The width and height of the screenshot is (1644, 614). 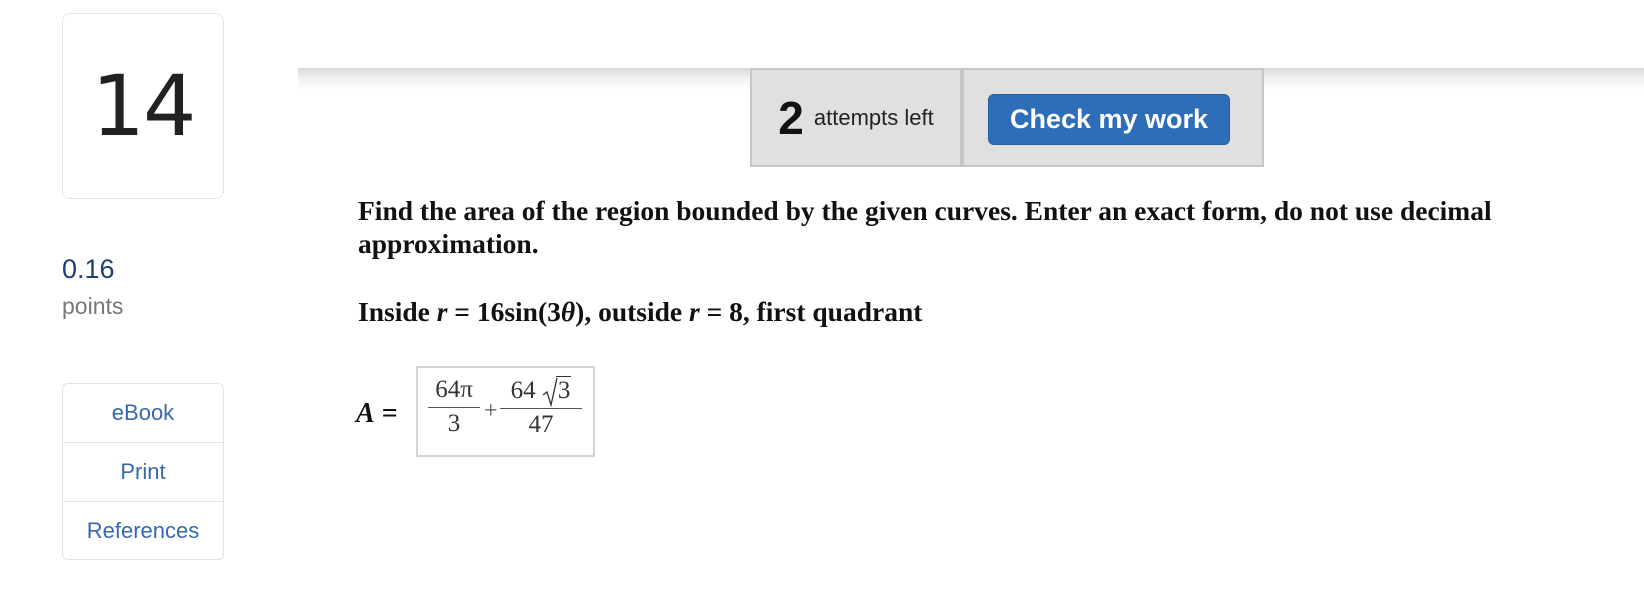 I want to click on equals-sign: =, so click(x=386, y=413).